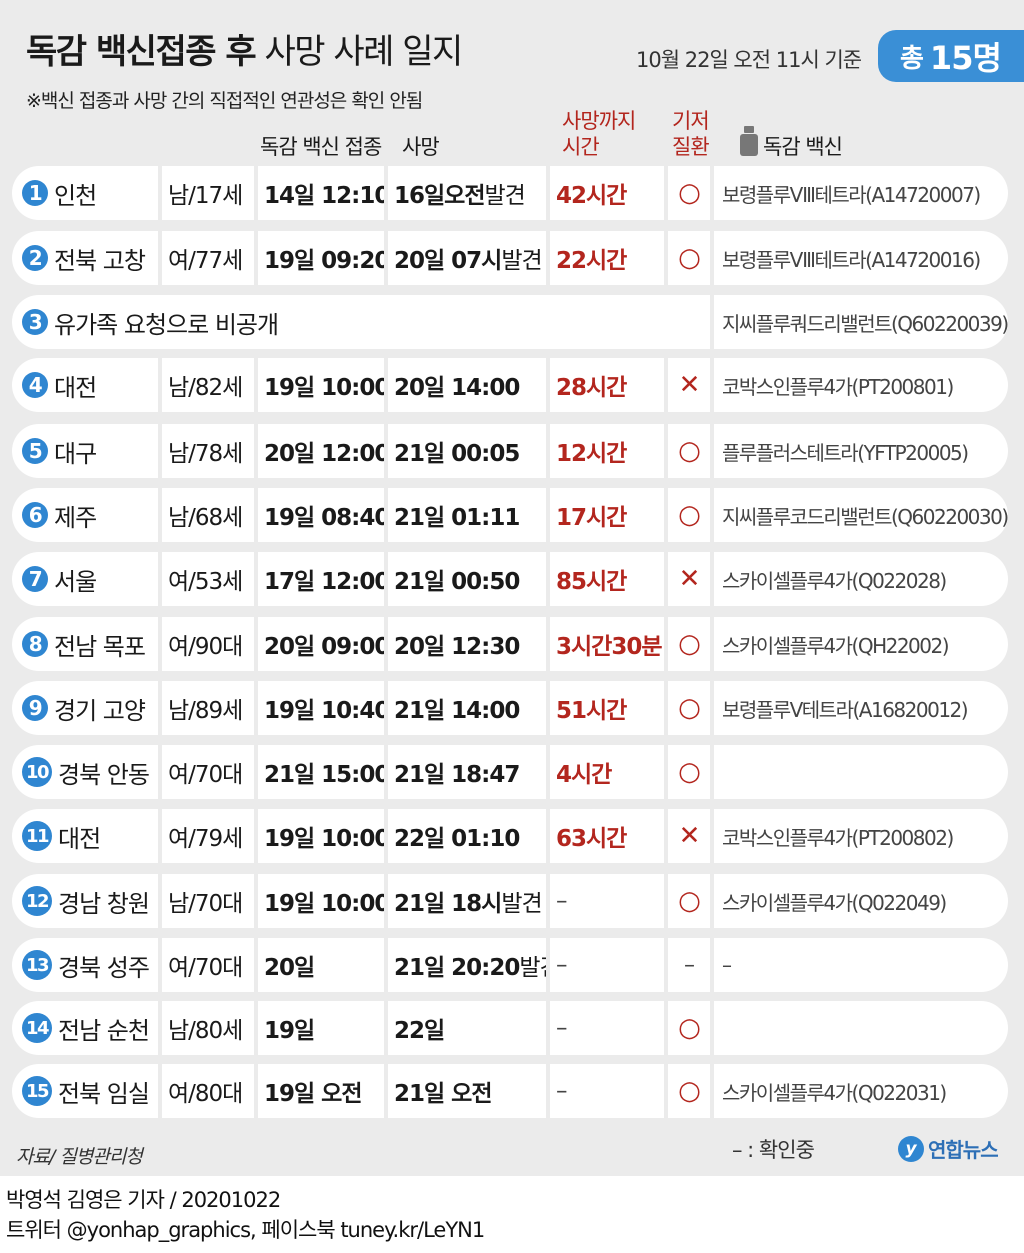  I want to click on row-number-badge: 15, so click(37, 1091).